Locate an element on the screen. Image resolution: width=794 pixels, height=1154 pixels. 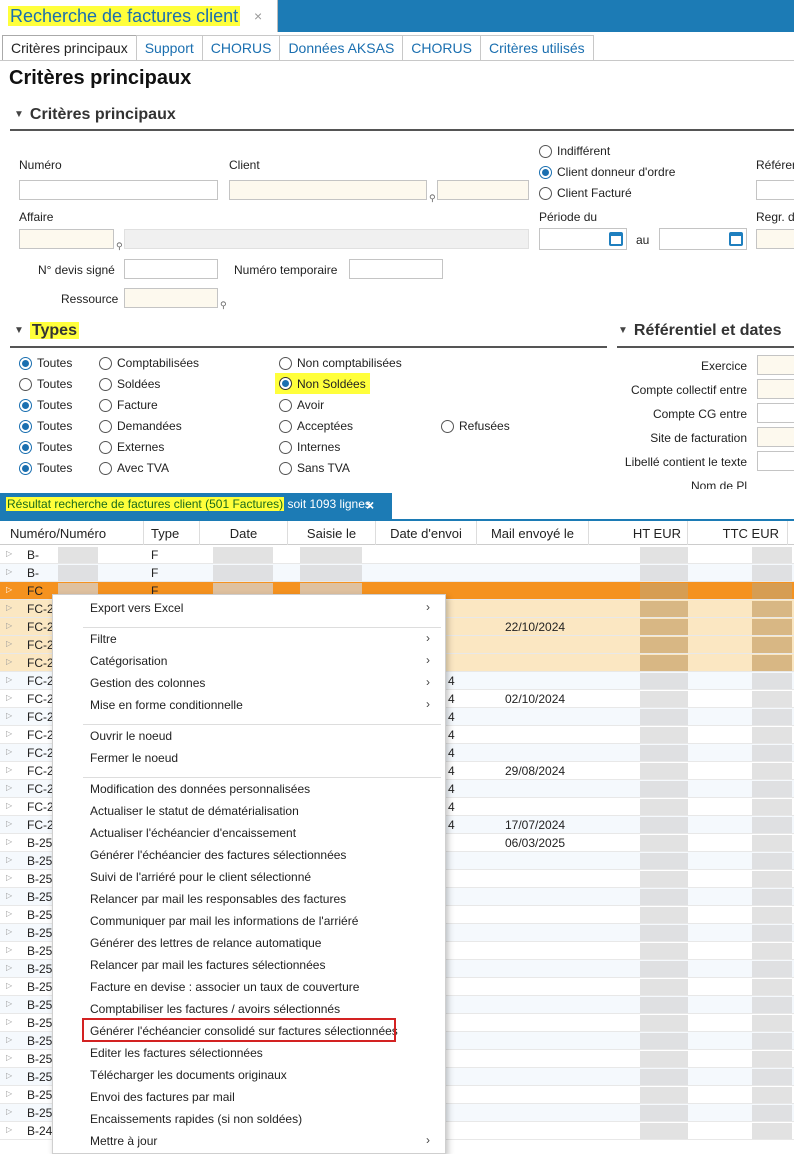
close-icon: × is located at coordinates (258, 16).